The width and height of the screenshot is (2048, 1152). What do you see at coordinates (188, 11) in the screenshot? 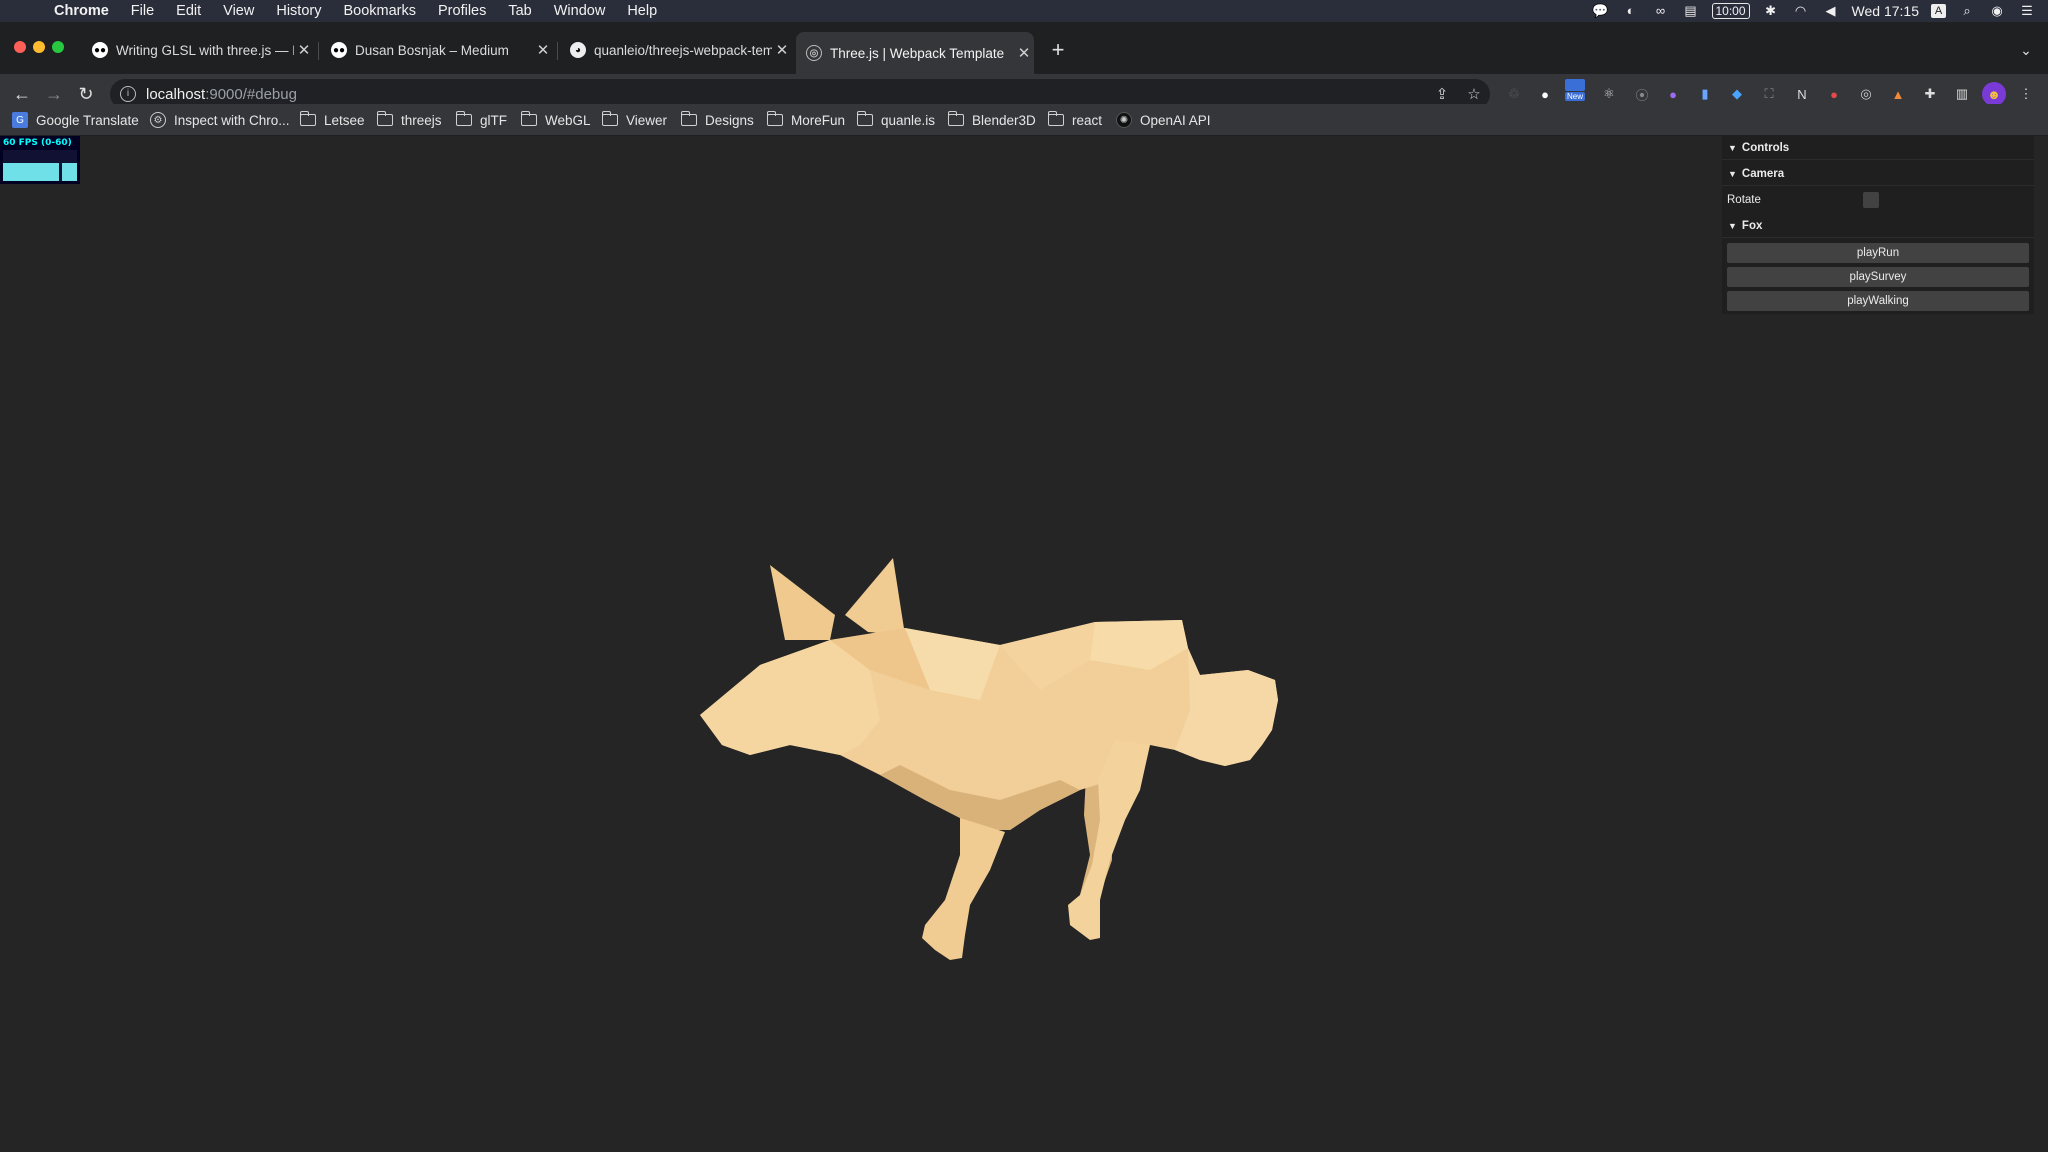
I see `menu-edit: Edit` at bounding box center [188, 11].